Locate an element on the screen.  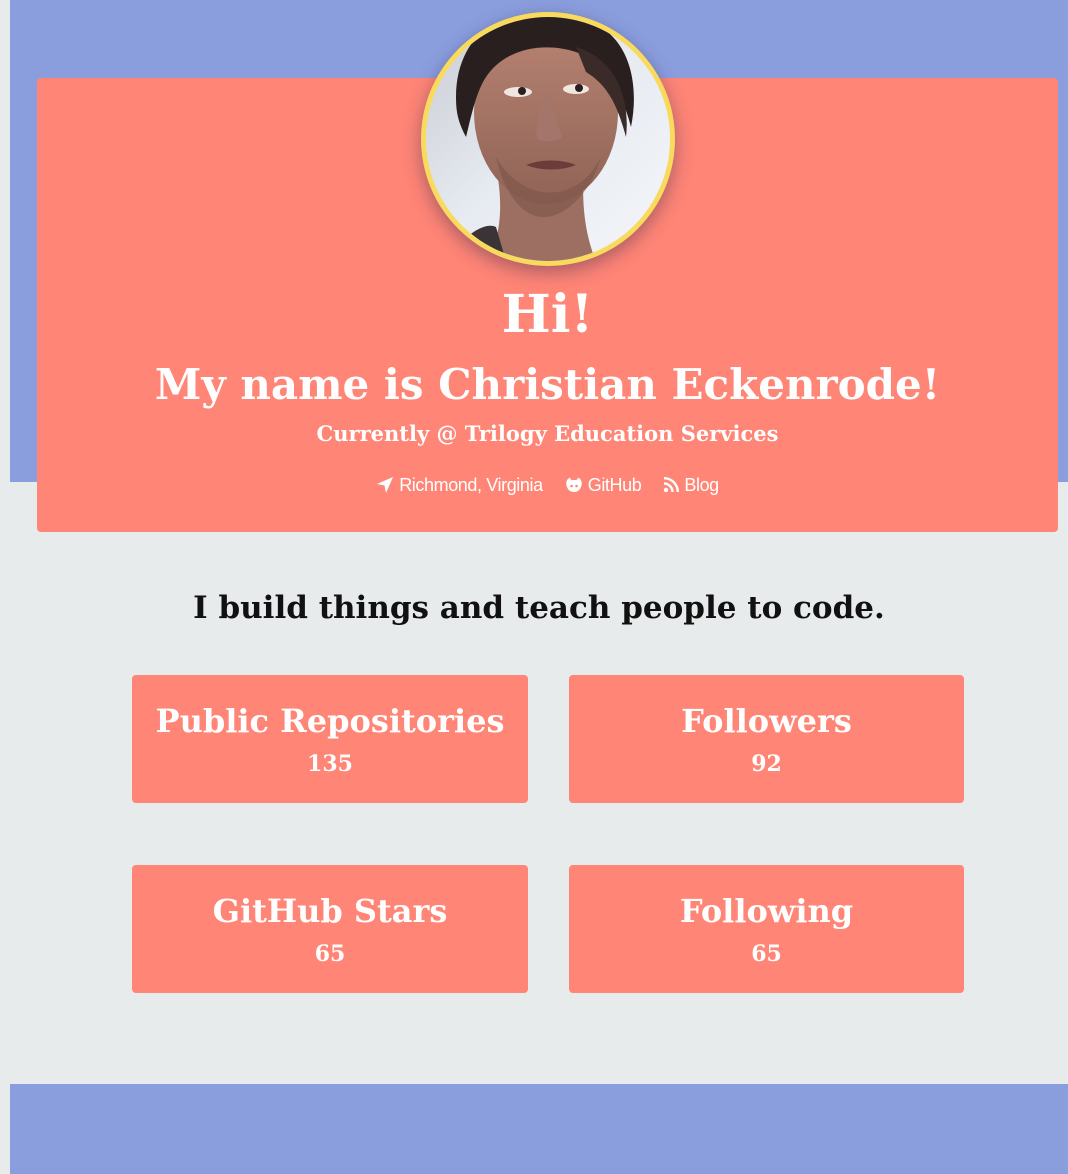
stat-card-public-repositories: Public Repositories 135 is located at coordinates (330, 739).